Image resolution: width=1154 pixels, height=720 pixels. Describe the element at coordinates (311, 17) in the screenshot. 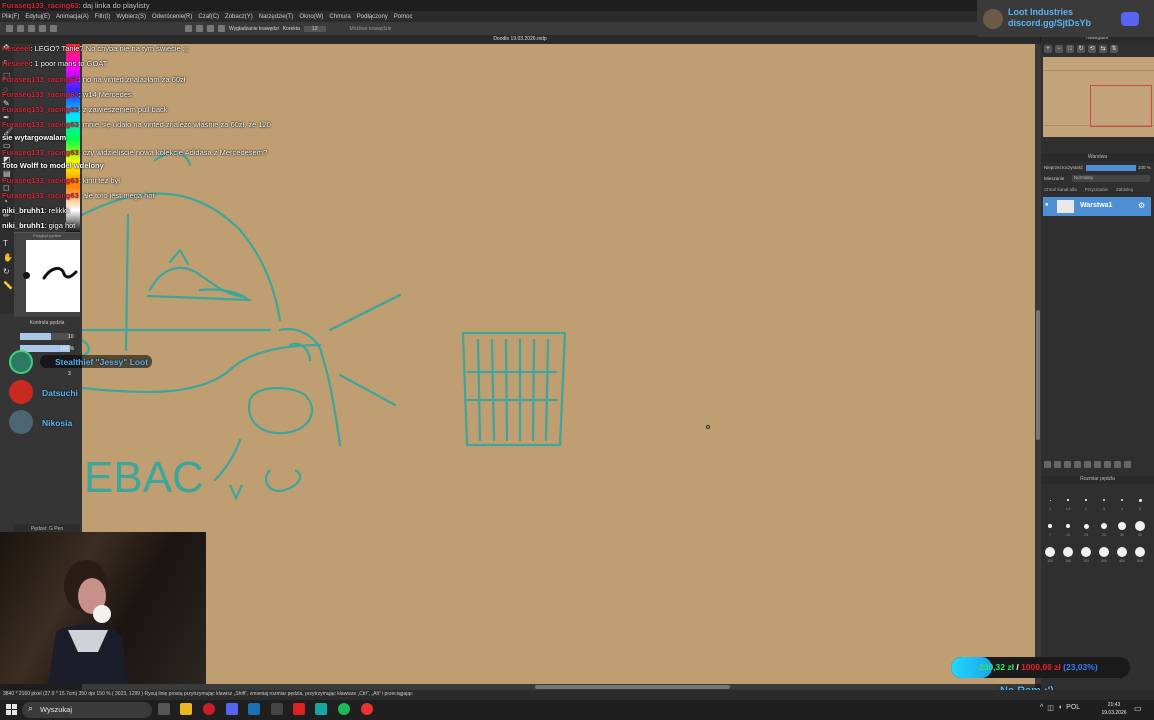

I see `menu-item-window: Okno(W)` at that location.